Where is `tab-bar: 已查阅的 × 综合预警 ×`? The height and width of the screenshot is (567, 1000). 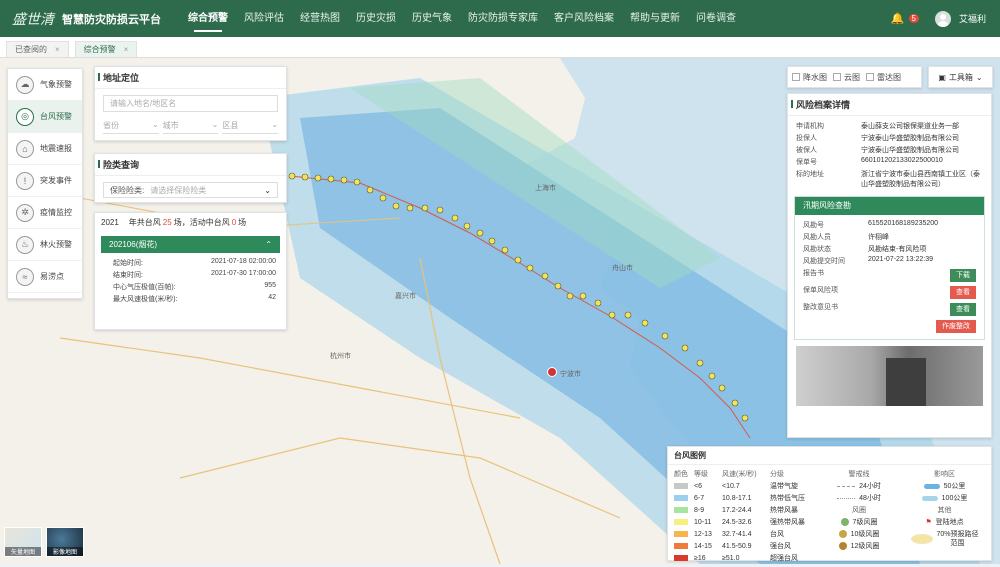 tab-bar: 已查阅的 × 综合预警 × is located at coordinates (500, 47).